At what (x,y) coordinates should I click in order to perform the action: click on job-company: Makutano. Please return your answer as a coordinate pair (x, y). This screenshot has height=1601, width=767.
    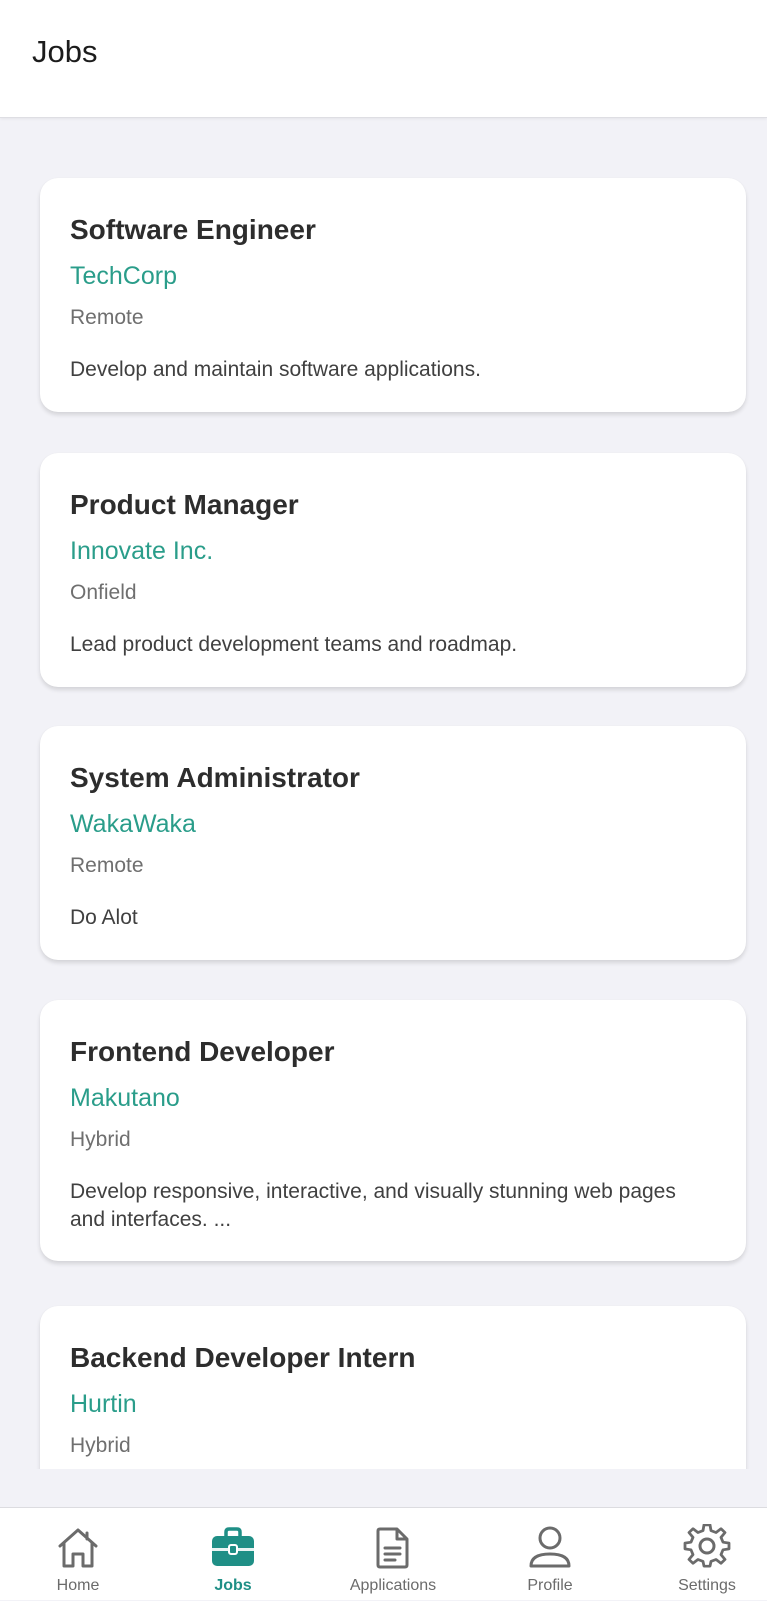
    Looking at the image, I should click on (125, 1098).